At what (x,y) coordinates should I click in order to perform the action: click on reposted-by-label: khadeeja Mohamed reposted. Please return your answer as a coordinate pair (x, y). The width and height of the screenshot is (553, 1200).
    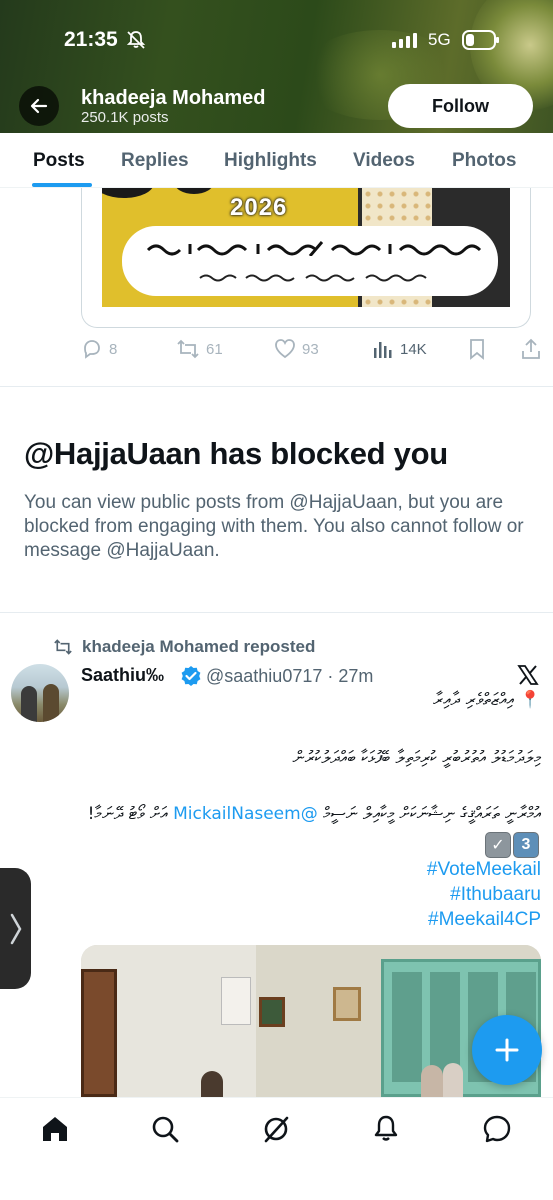
    Looking at the image, I should click on (199, 646).